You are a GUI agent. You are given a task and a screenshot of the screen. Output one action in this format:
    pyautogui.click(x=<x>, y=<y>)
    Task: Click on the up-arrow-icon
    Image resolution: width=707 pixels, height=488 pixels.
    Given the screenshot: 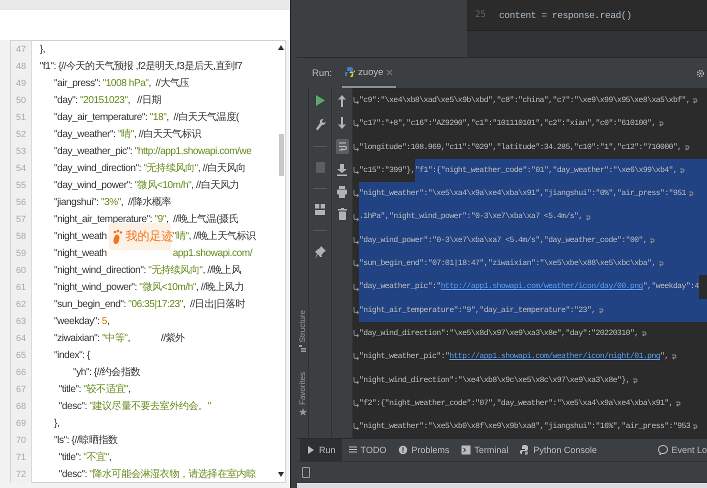 What is the action you would take?
    pyautogui.click(x=342, y=101)
    